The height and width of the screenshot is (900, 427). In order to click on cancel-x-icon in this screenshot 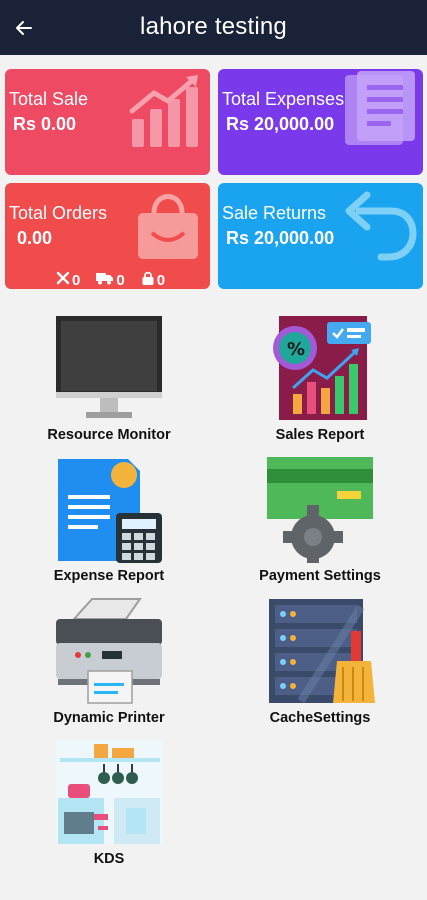, I will do `click(63, 280)`.